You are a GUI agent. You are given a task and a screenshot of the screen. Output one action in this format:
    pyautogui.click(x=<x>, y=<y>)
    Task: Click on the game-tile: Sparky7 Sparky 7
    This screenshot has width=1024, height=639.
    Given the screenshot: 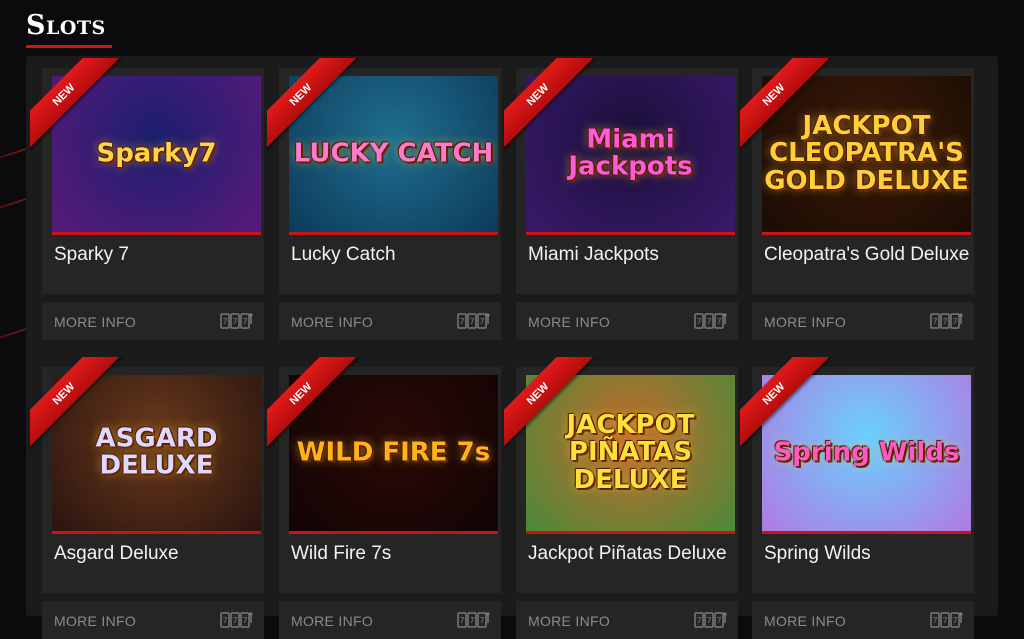 What is the action you would take?
    pyautogui.click(x=153, y=181)
    